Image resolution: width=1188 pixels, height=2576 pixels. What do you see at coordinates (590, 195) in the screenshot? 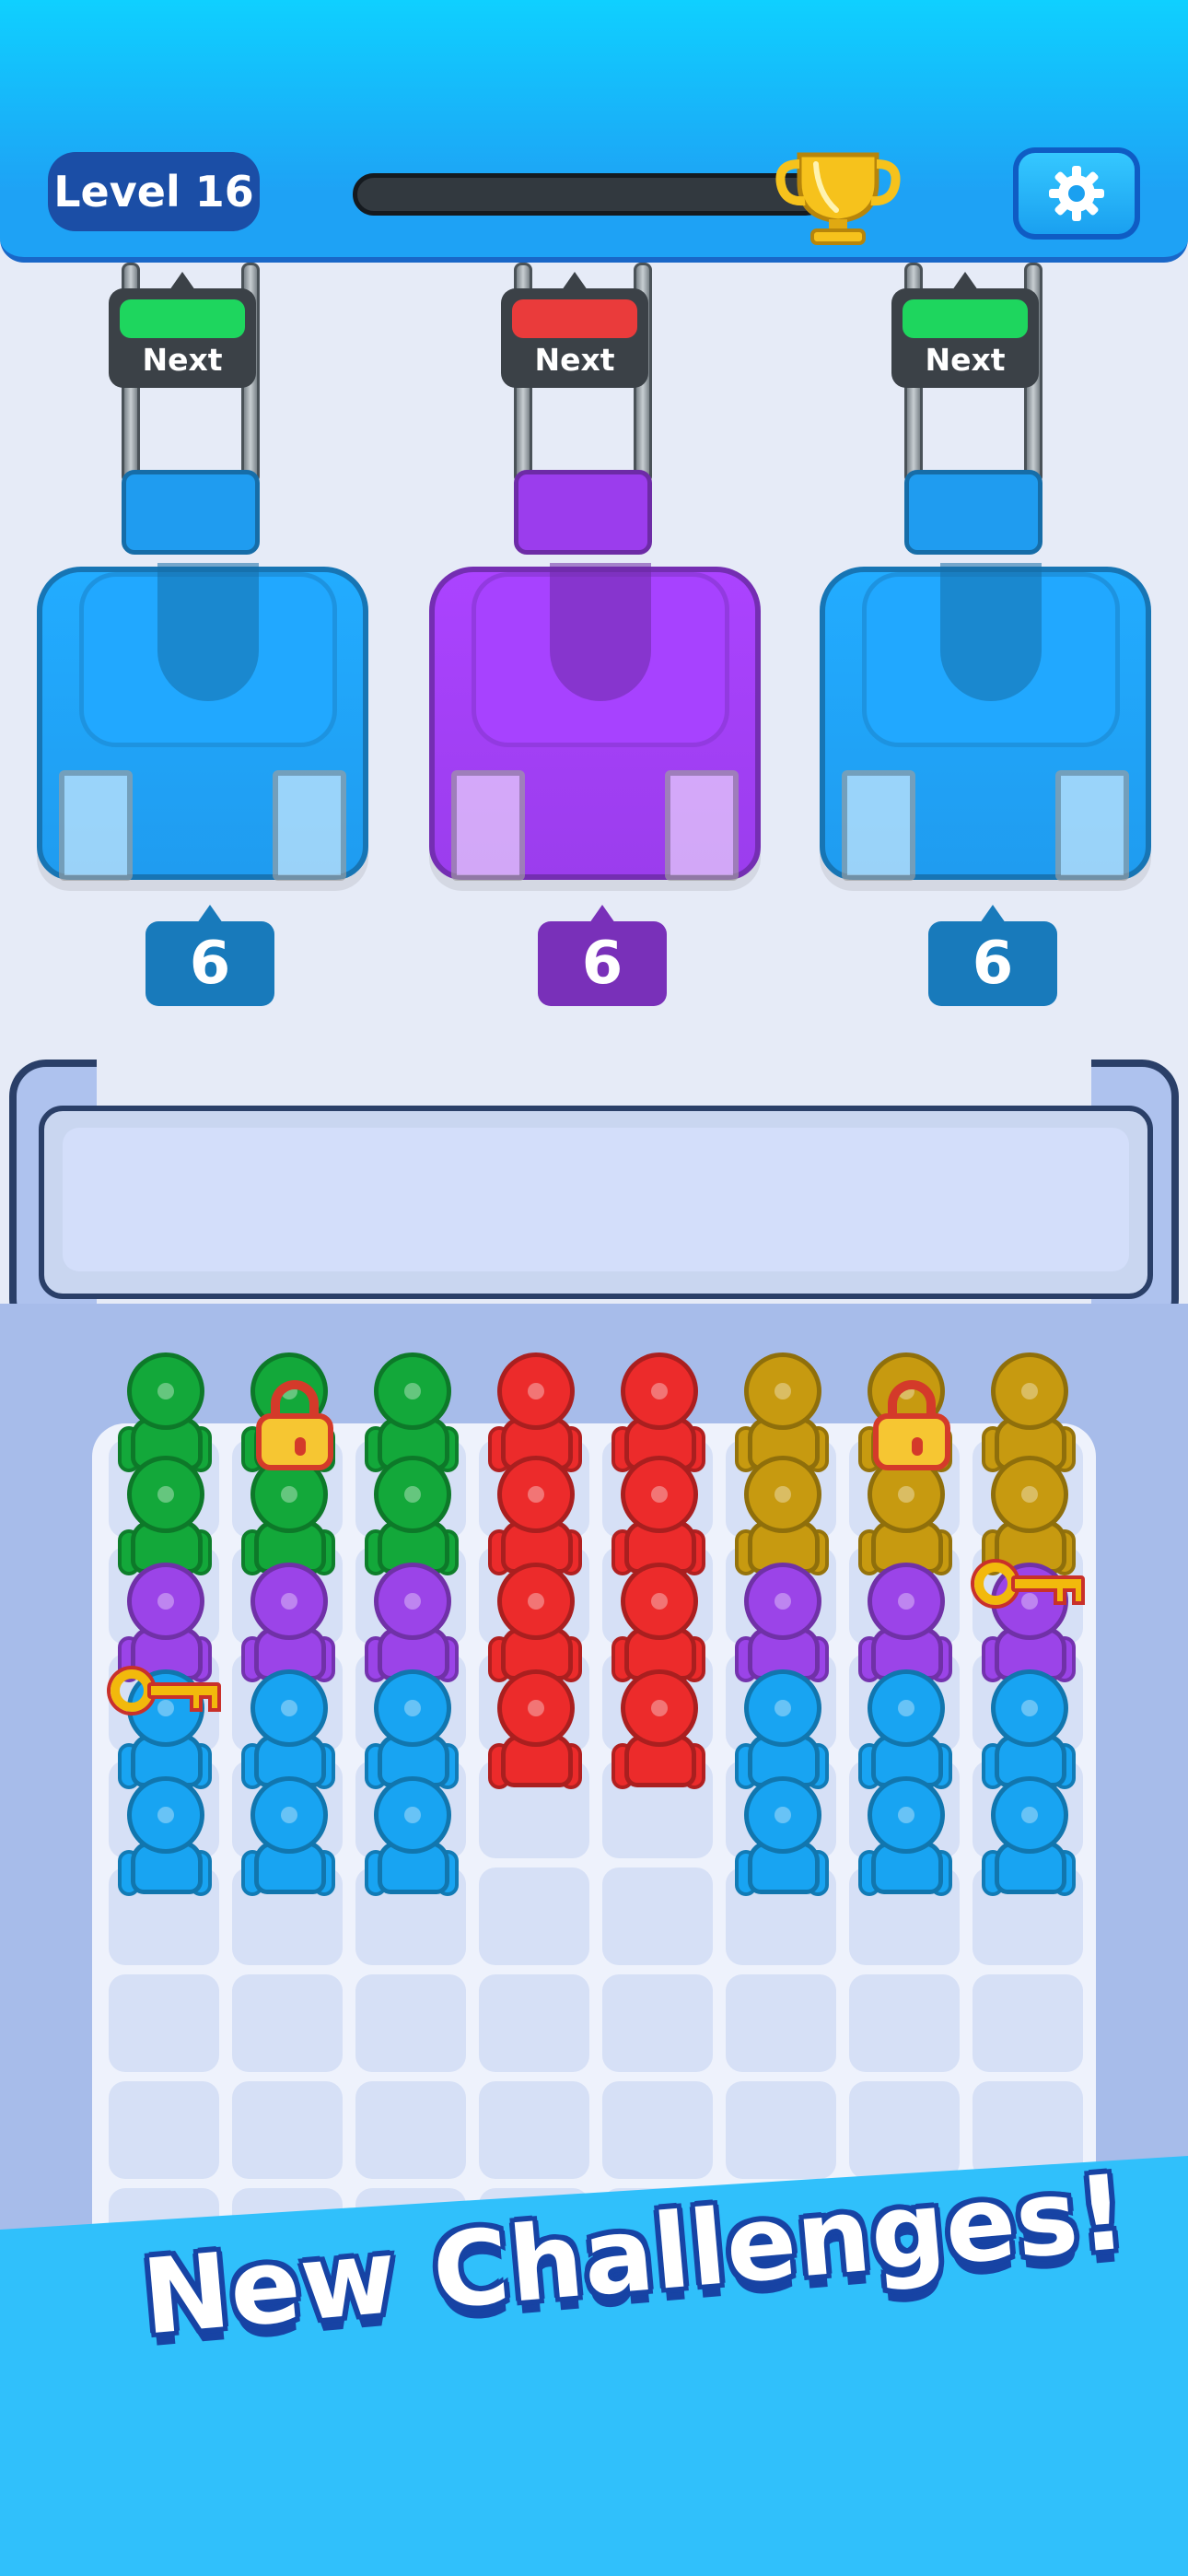
I see `level-progress-bar` at bounding box center [590, 195].